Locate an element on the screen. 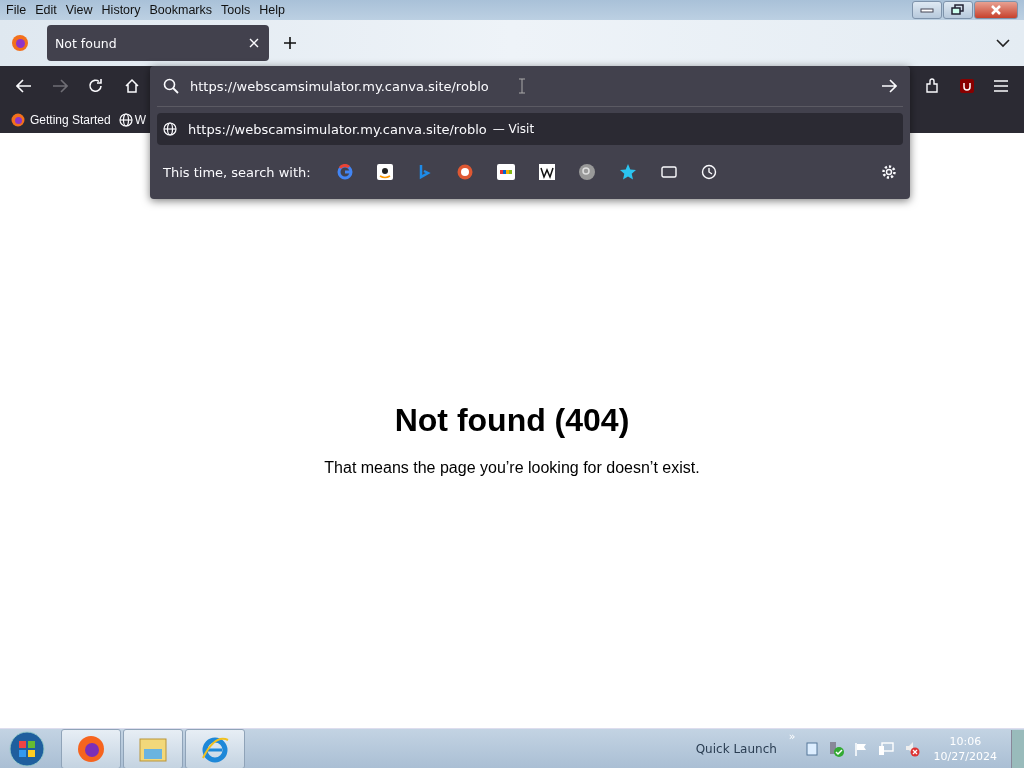 The image size is (1024, 768). menu-item: Bookmarks is located at coordinates (180, 10).